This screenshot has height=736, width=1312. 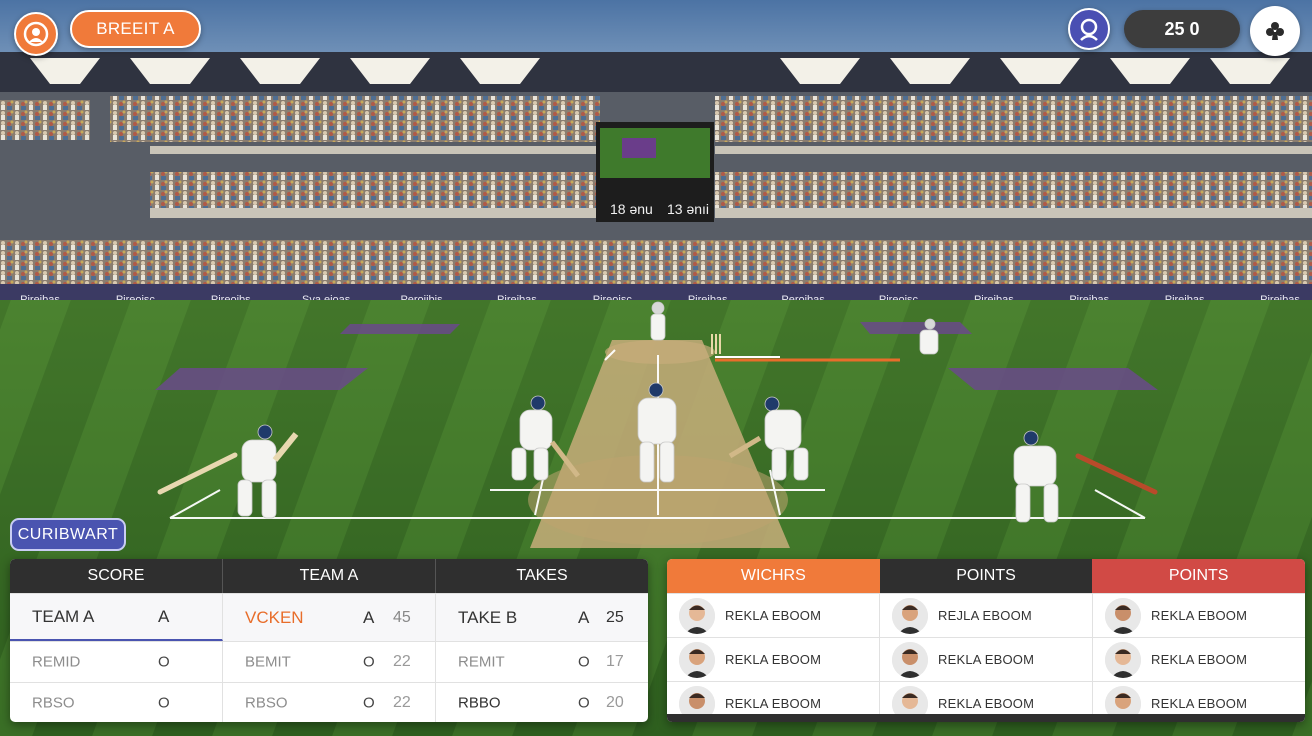 I want to click on cell-number: 45, so click(x=402, y=617).